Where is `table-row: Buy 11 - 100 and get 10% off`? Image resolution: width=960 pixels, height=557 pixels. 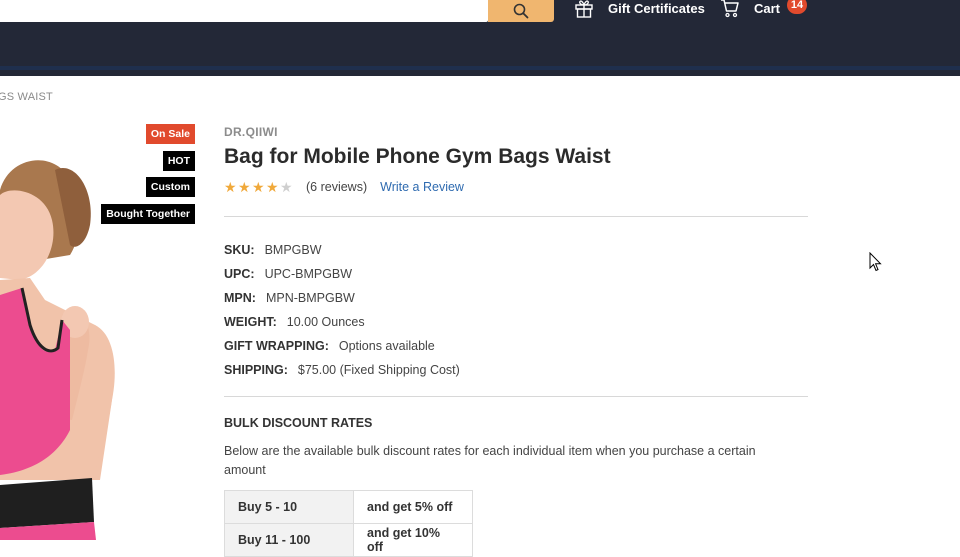
table-row: Buy 11 - 100 and get 10% off is located at coordinates (348, 540).